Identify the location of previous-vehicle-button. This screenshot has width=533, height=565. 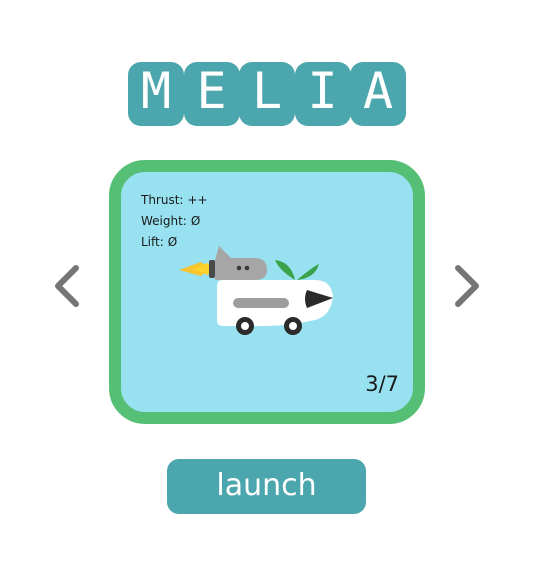
(66, 286).